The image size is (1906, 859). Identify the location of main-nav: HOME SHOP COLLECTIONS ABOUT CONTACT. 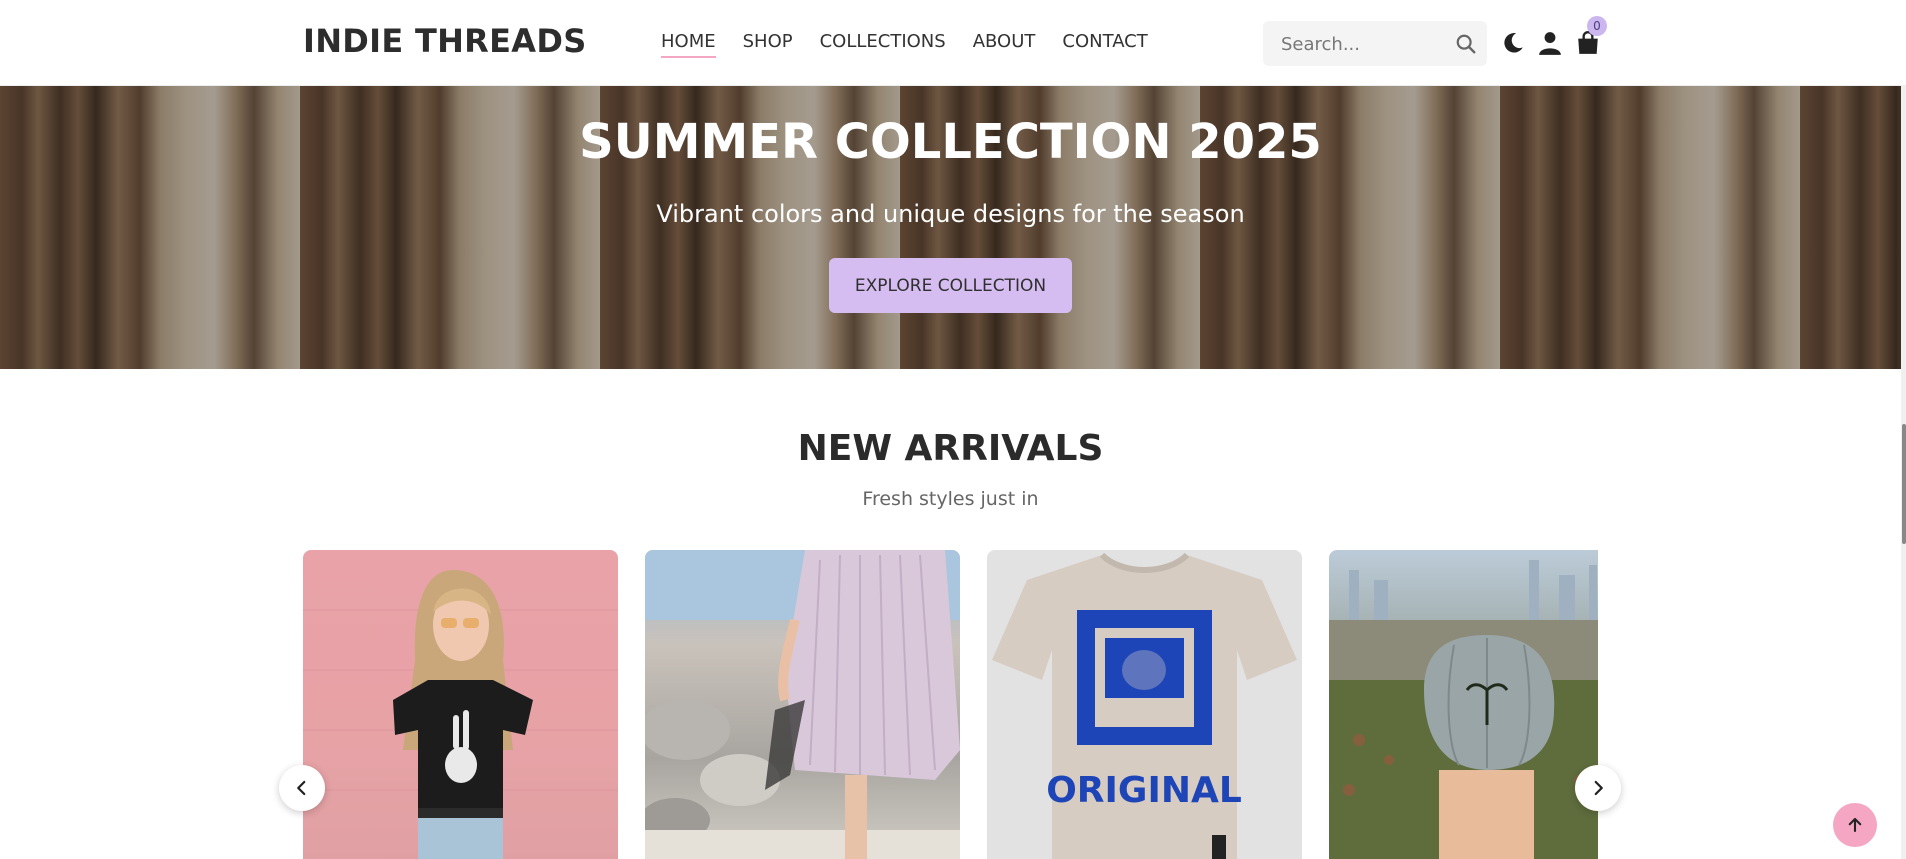
(904, 44).